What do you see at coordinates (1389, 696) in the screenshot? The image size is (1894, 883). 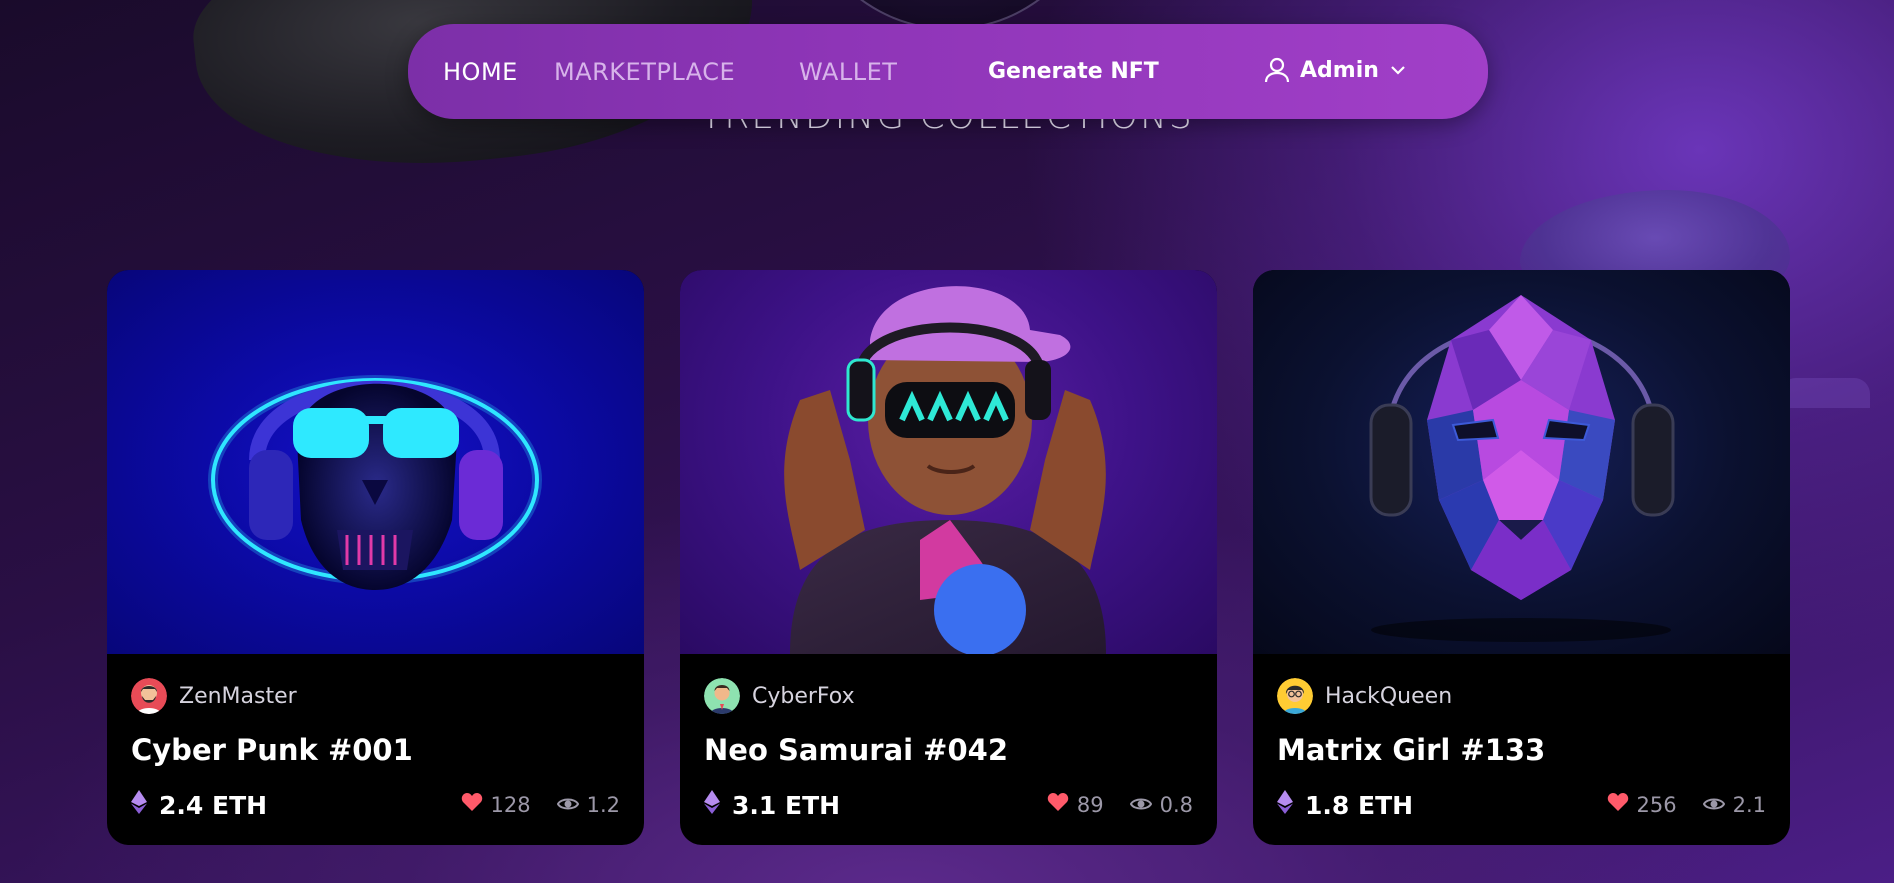 I see `creator-name: HackQueen` at bounding box center [1389, 696].